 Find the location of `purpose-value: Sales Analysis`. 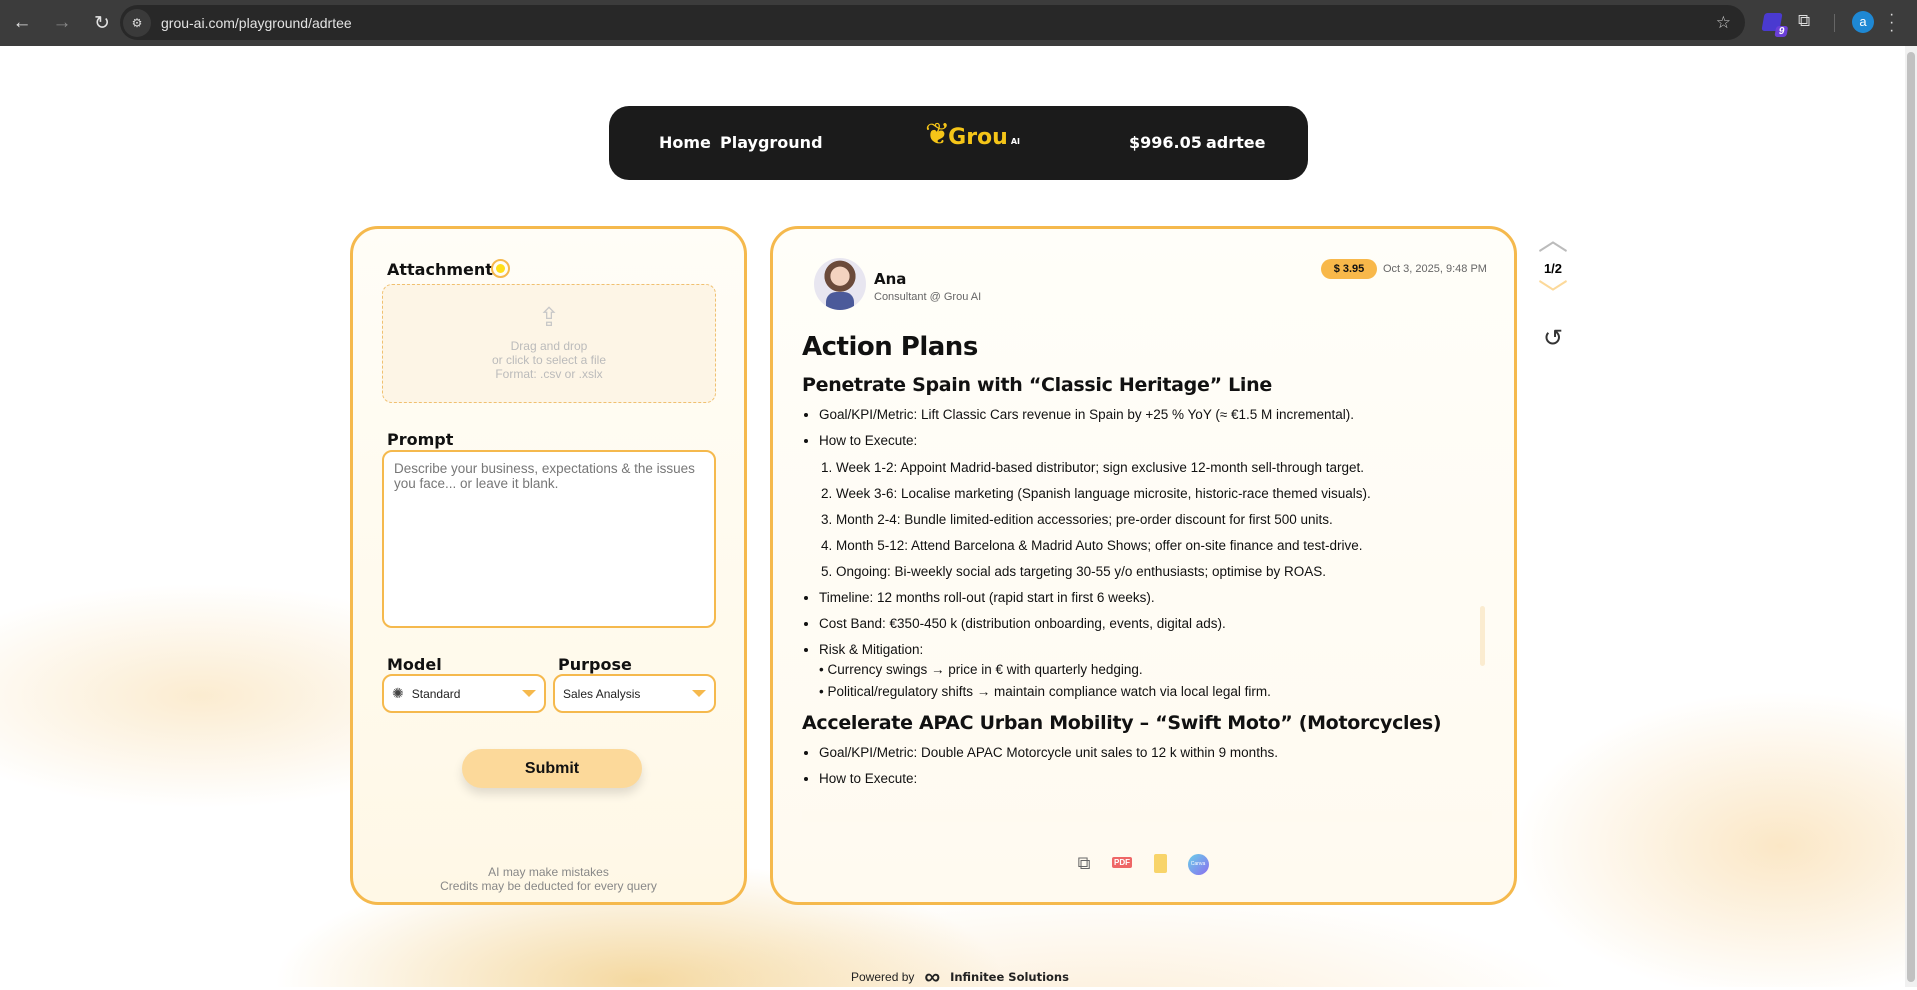

purpose-value: Sales Analysis is located at coordinates (602, 693).